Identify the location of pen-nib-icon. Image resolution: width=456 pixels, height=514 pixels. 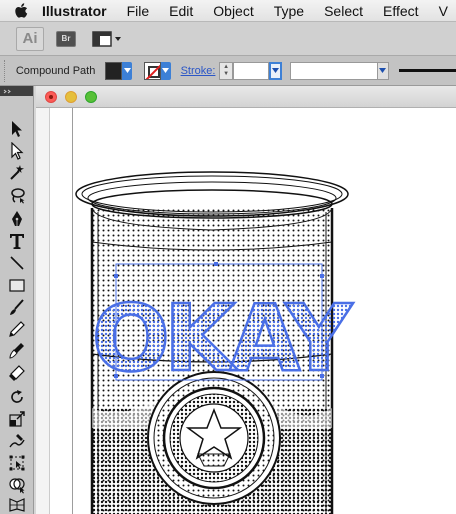
(17, 218).